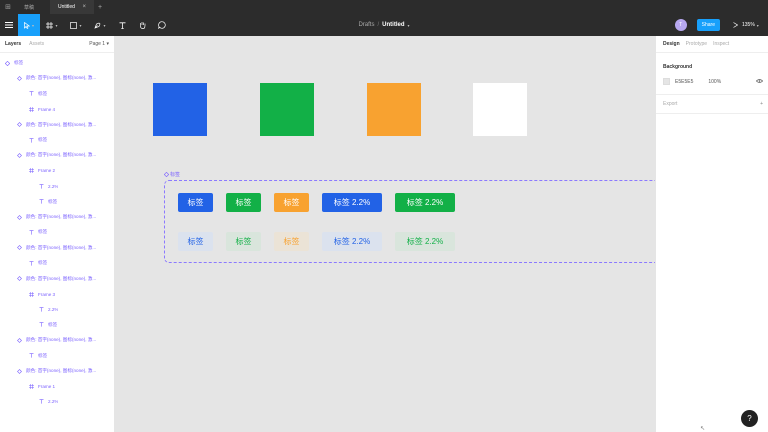  What do you see at coordinates (172, 174) in the screenshot?
I see `frame-label: 标签` at bounding box center [172, 174].